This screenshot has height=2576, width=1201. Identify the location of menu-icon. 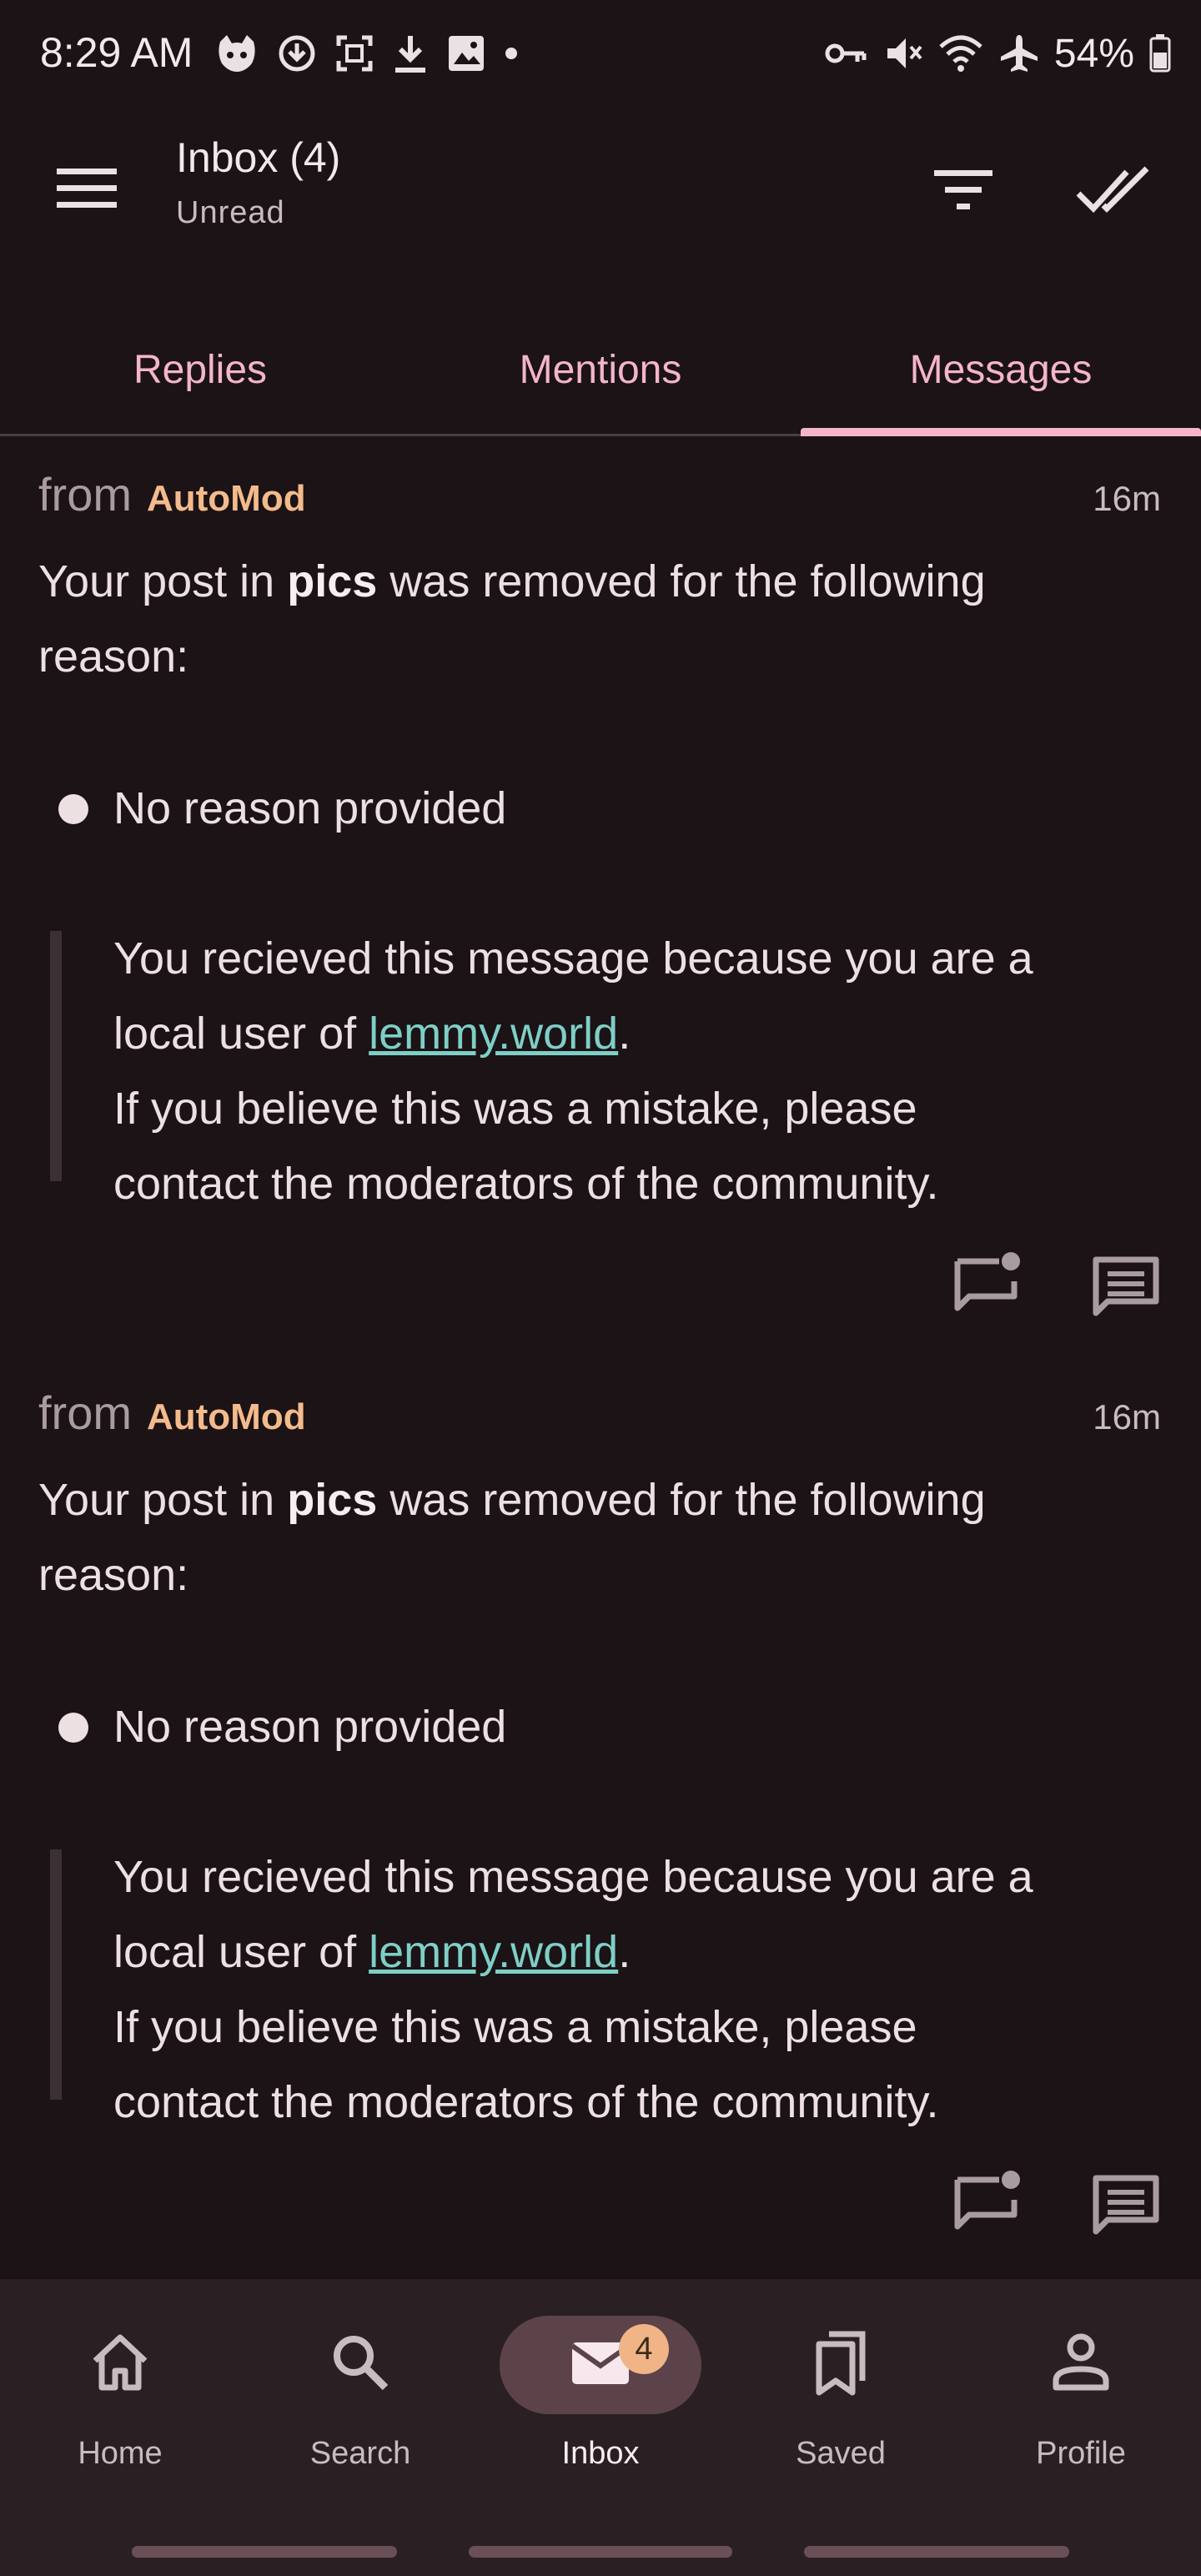
(87, 188).